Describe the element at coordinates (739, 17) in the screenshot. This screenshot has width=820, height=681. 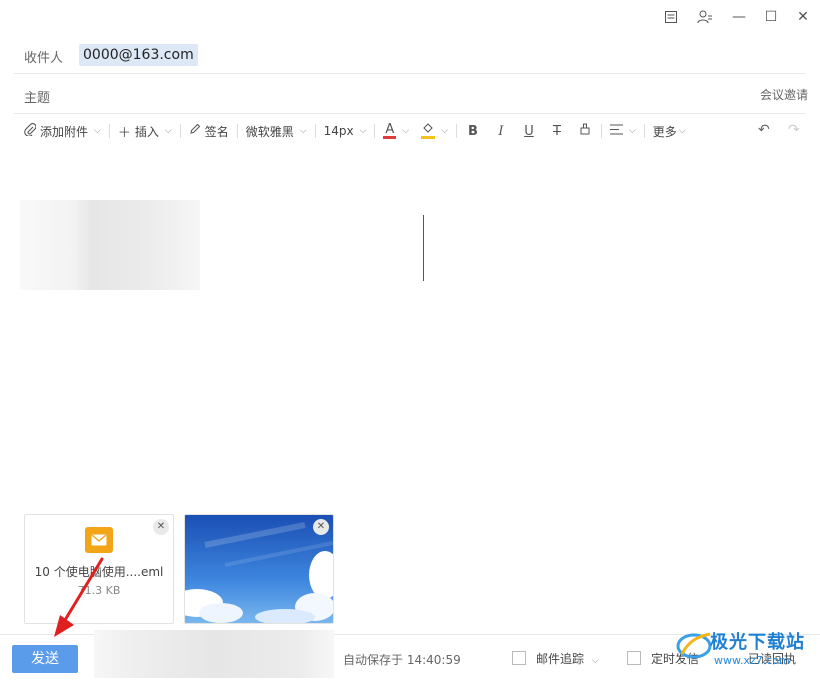
I see `minimize-button: —` at that location.